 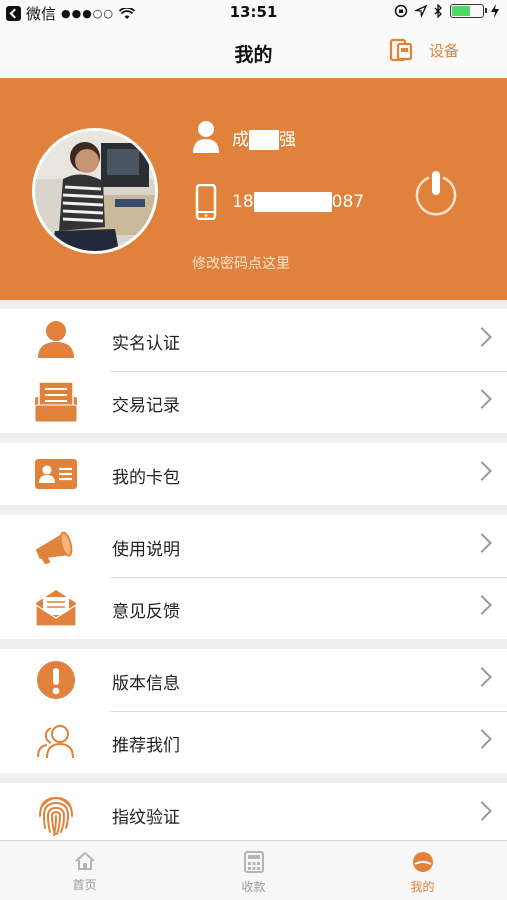 I want to click on tab-bar: 首页 收款 我的, so click(x=253, y=870).